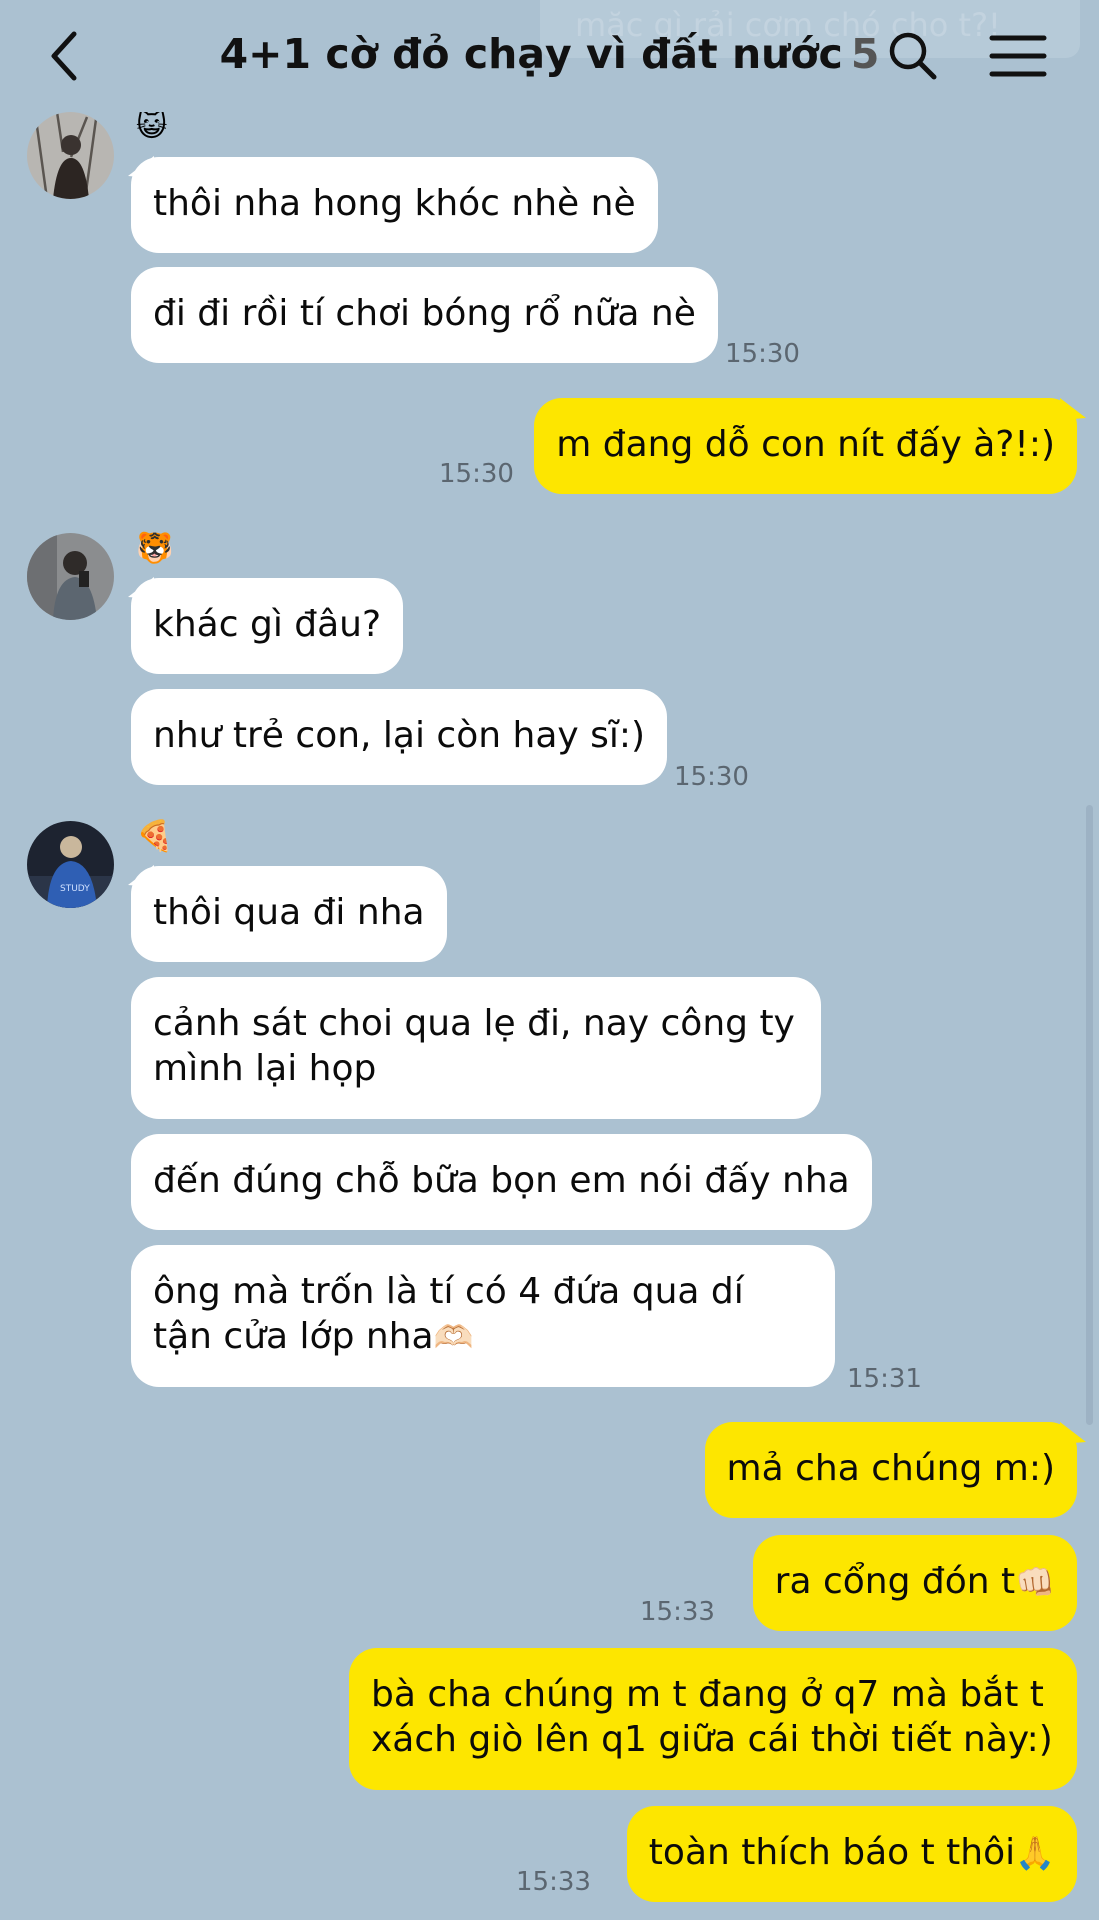  I want to click on outgoing-message: mả cha chúng m:), so click(890, 1470).